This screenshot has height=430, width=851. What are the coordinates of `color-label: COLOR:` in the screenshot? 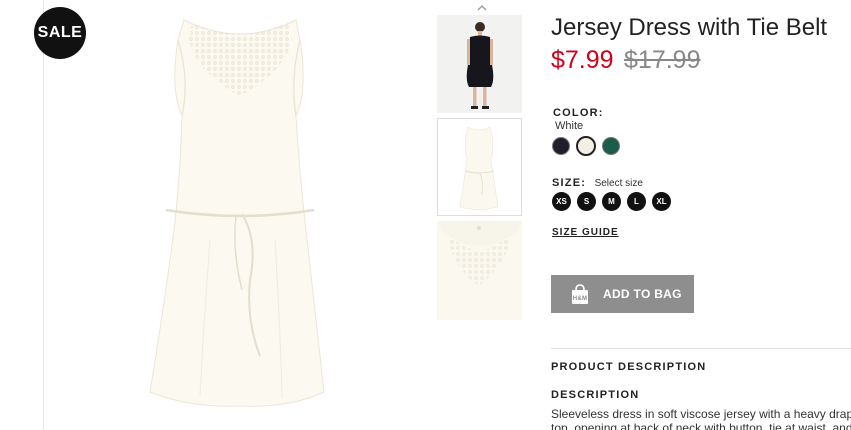 It's located at (578, 113).